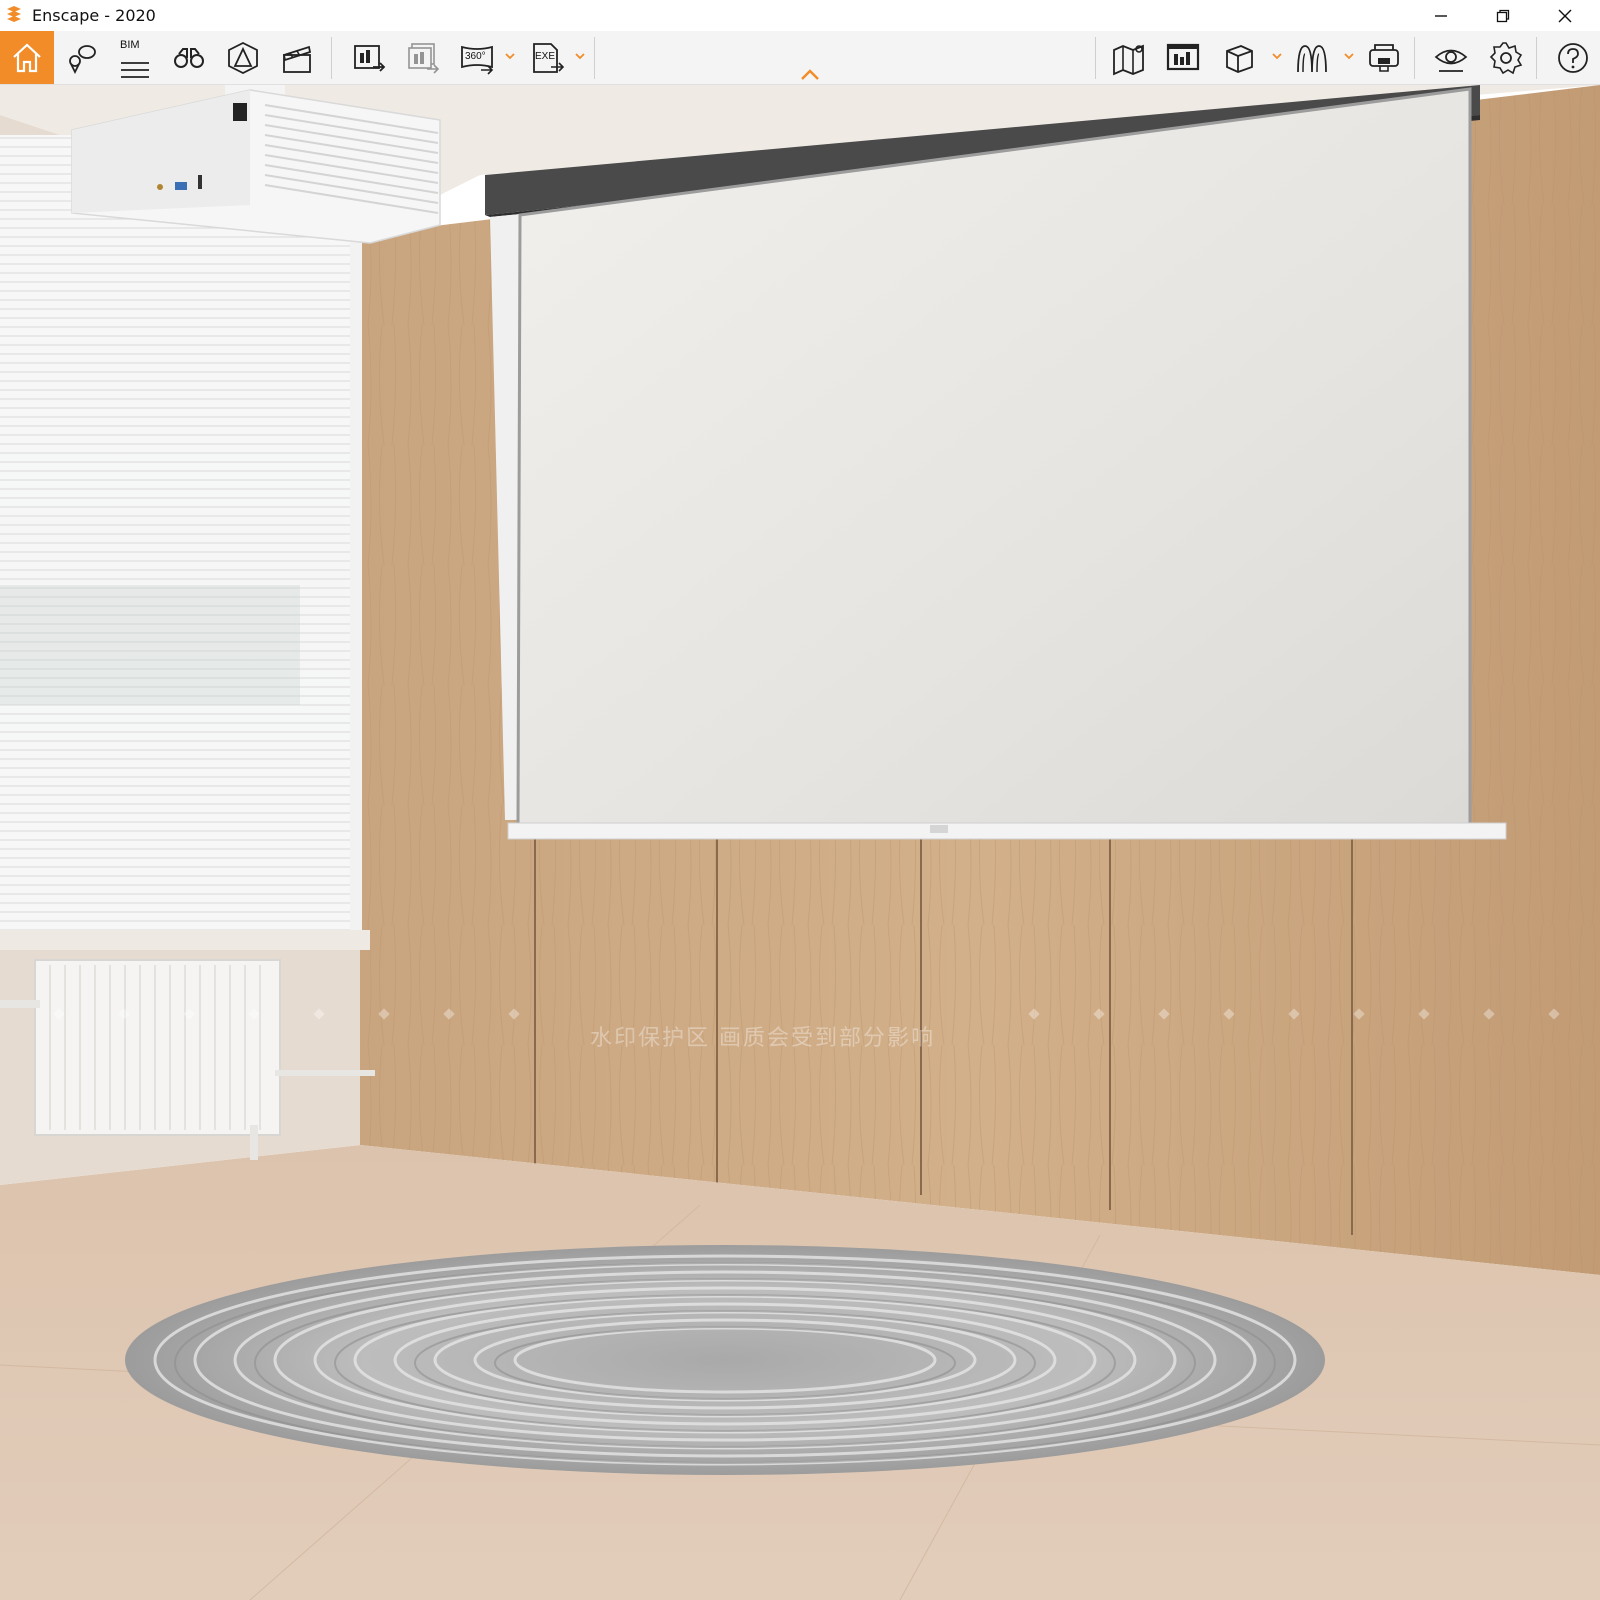 The height and width of the screenshot is (1600, 1600). I want to click on exe-dropdown-chevron-icon, so click(580, 56).